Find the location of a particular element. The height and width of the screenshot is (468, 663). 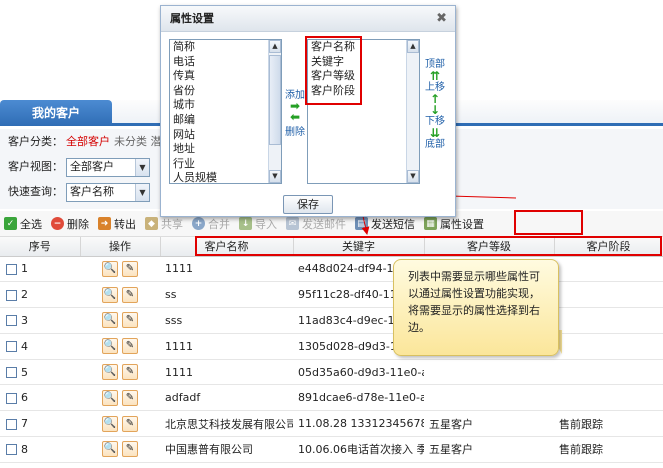

query-select: 客户名称 ▼ is located at coordinates (108, 192).